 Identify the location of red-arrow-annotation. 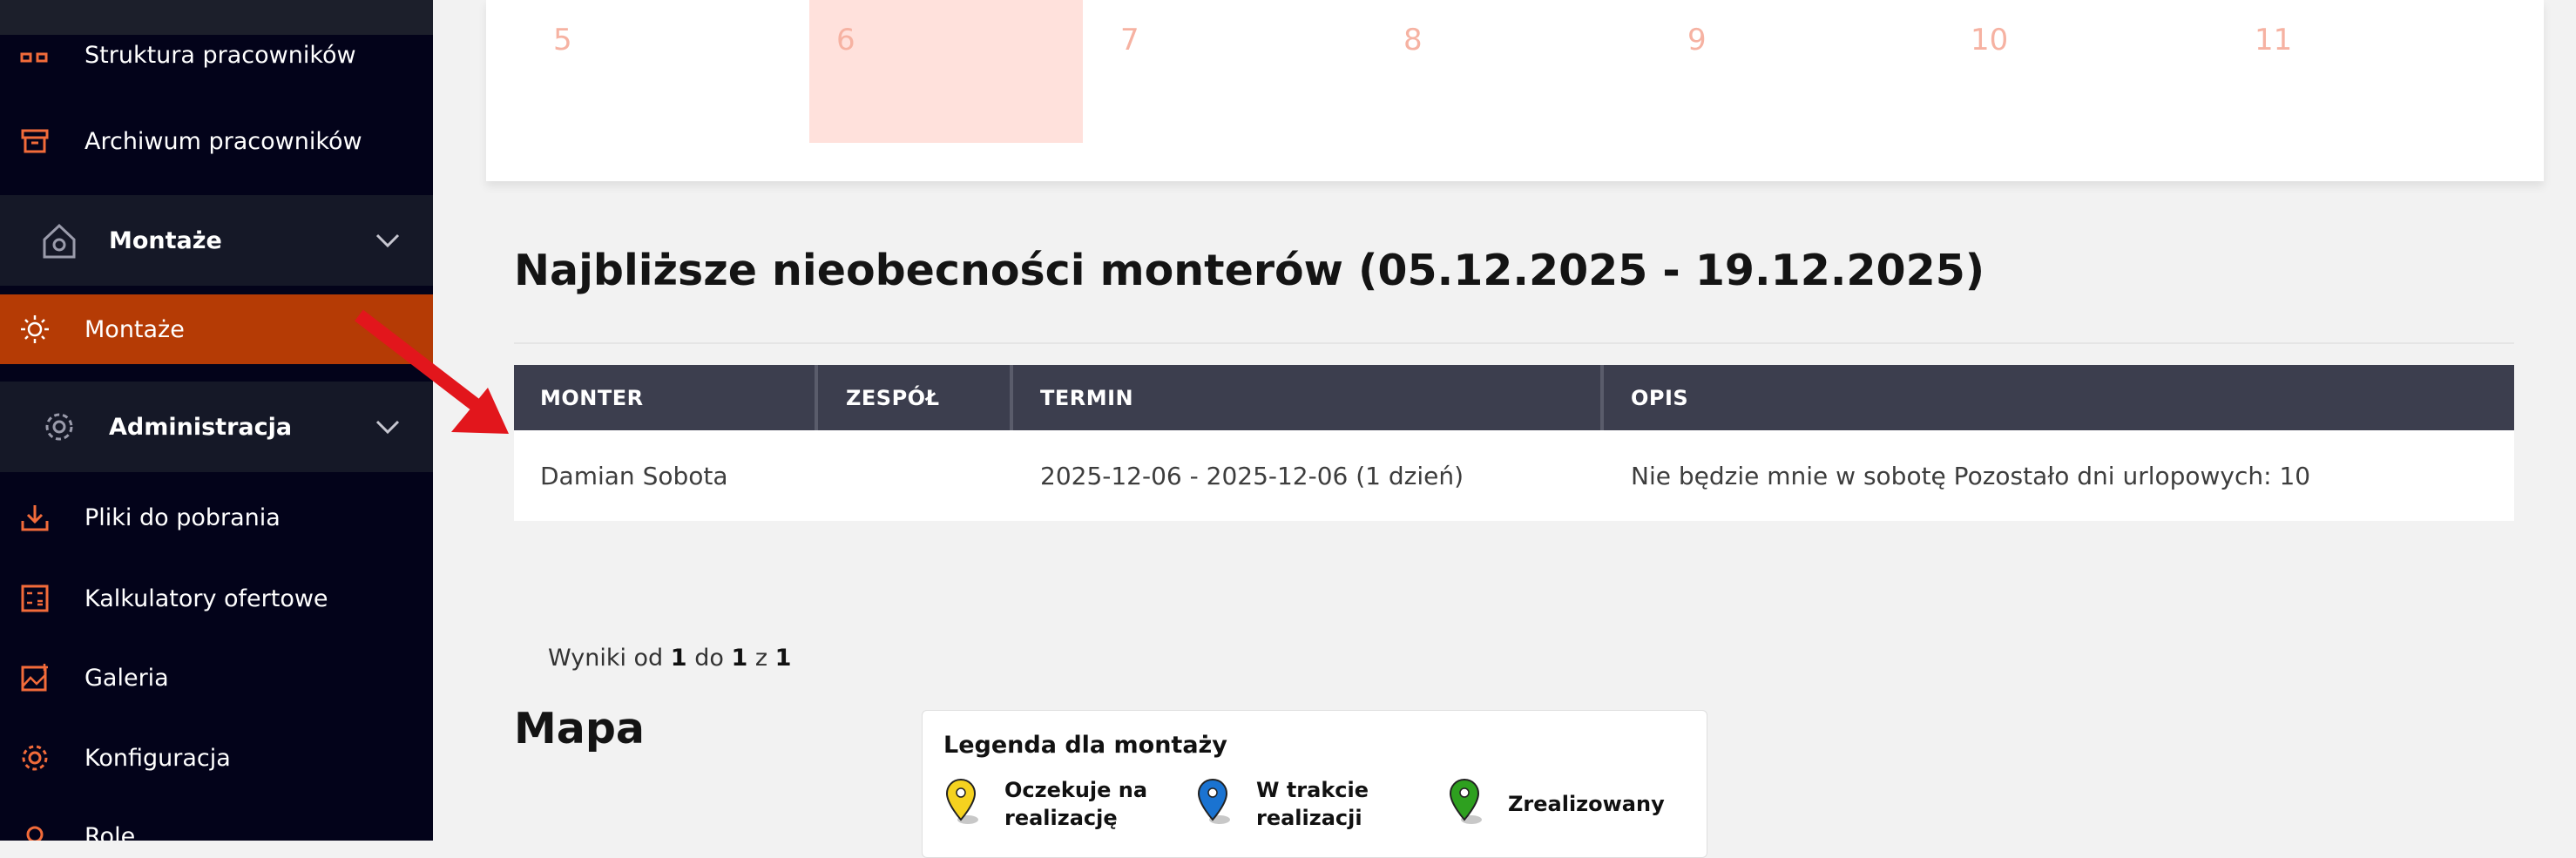
(432, 372).